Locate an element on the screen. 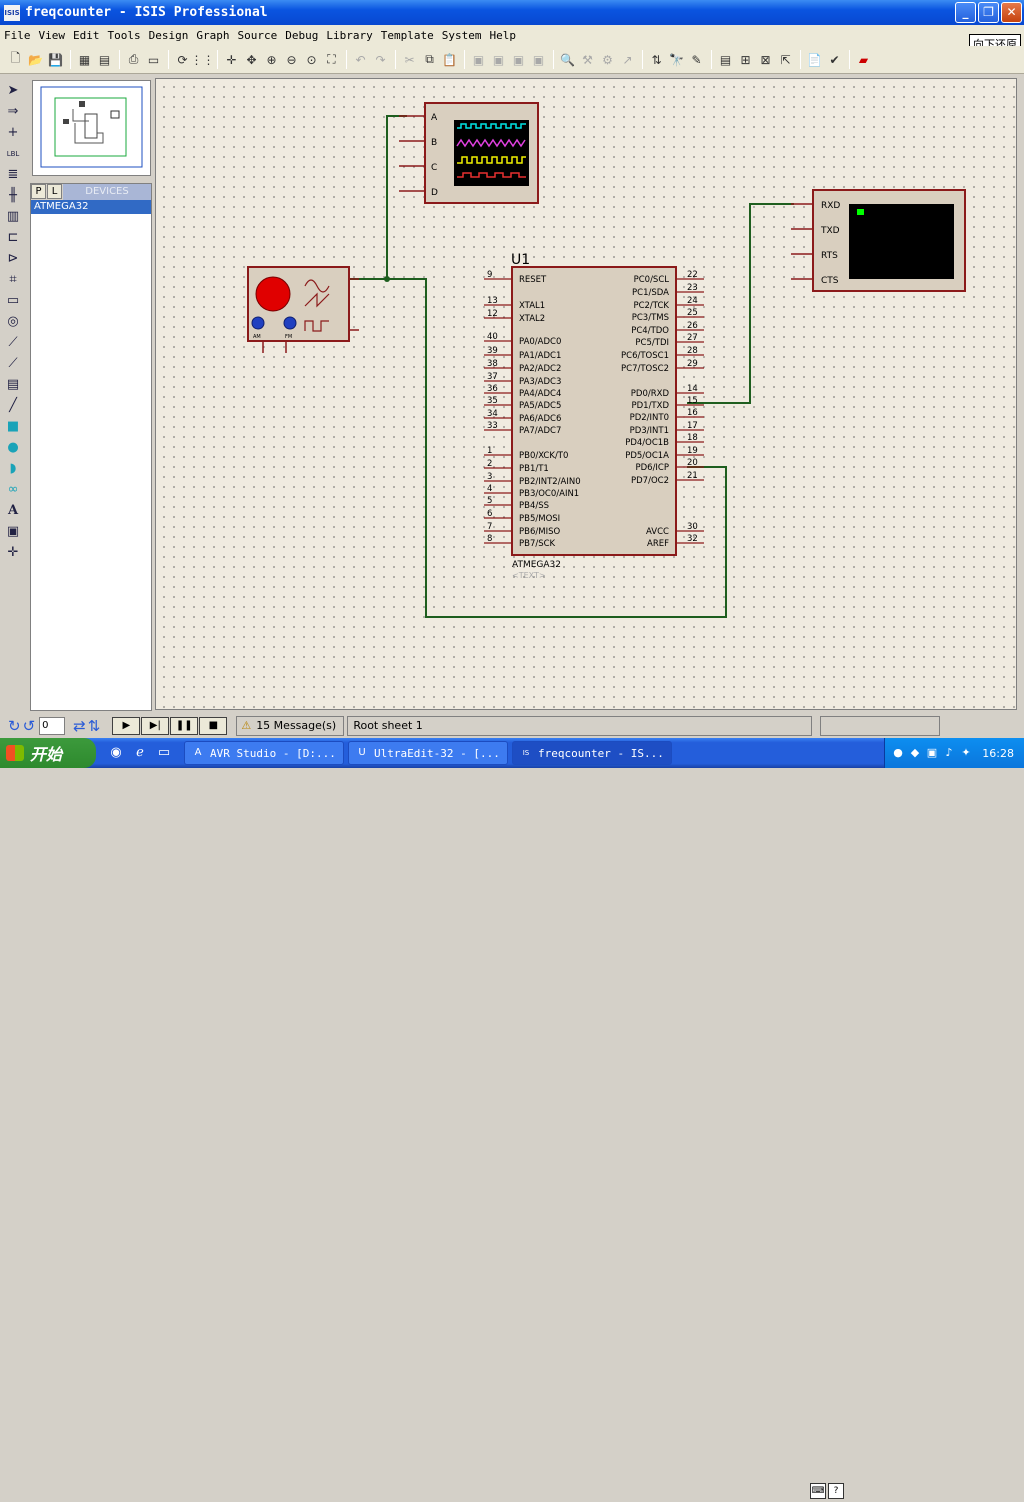 The height and width of the screenshot is (1502, 1024). zoom-all-icon: ⊙ is located at coordinates (311, 59).